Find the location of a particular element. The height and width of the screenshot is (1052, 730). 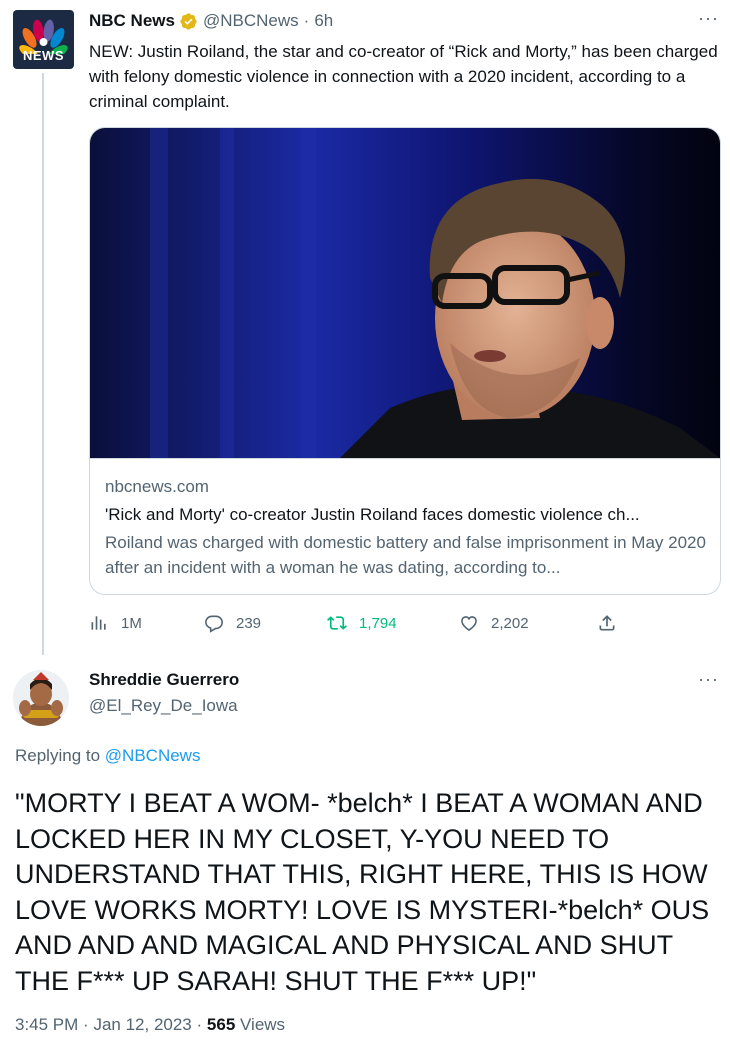

action-bar: 1M 239 1,794 2,202 is located at coordinates (369, 623).